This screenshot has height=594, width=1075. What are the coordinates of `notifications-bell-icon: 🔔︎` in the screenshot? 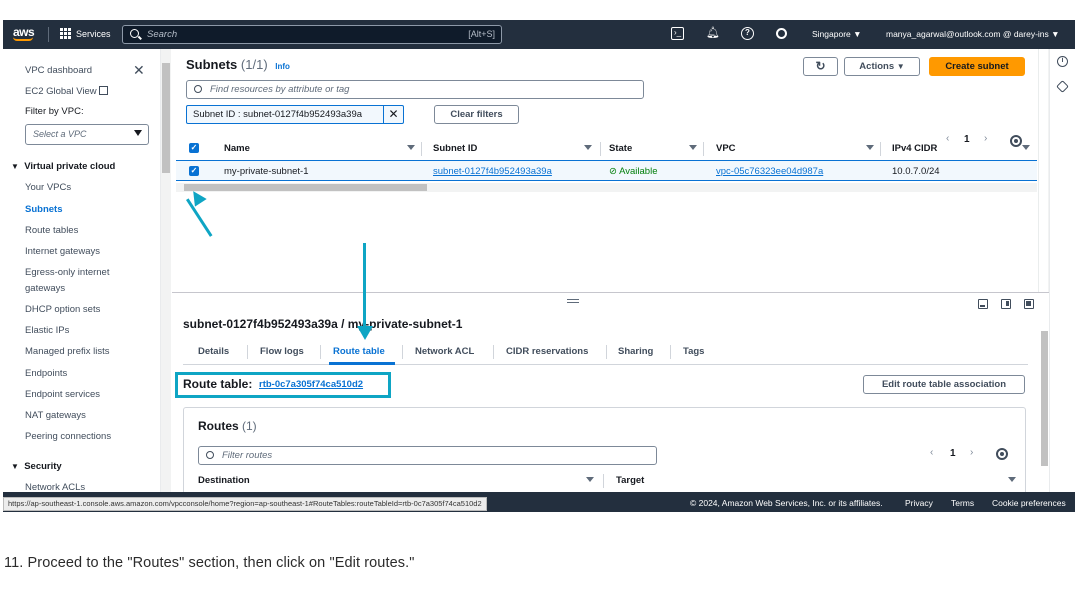 It's located at (713, 33).